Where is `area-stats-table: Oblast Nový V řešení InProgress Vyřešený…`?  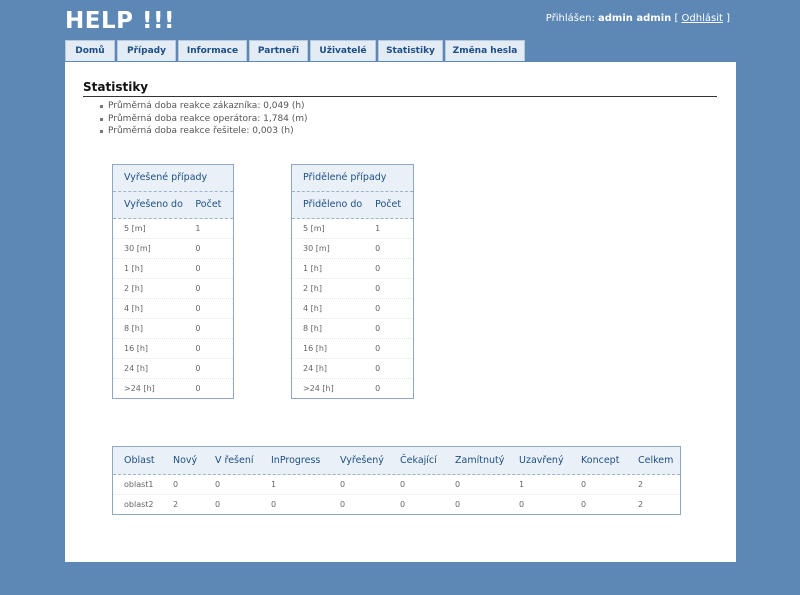
area-stats-table: Oblast Nový V řešení InProgress Vyřešený… is located at coordinates (396, 480).